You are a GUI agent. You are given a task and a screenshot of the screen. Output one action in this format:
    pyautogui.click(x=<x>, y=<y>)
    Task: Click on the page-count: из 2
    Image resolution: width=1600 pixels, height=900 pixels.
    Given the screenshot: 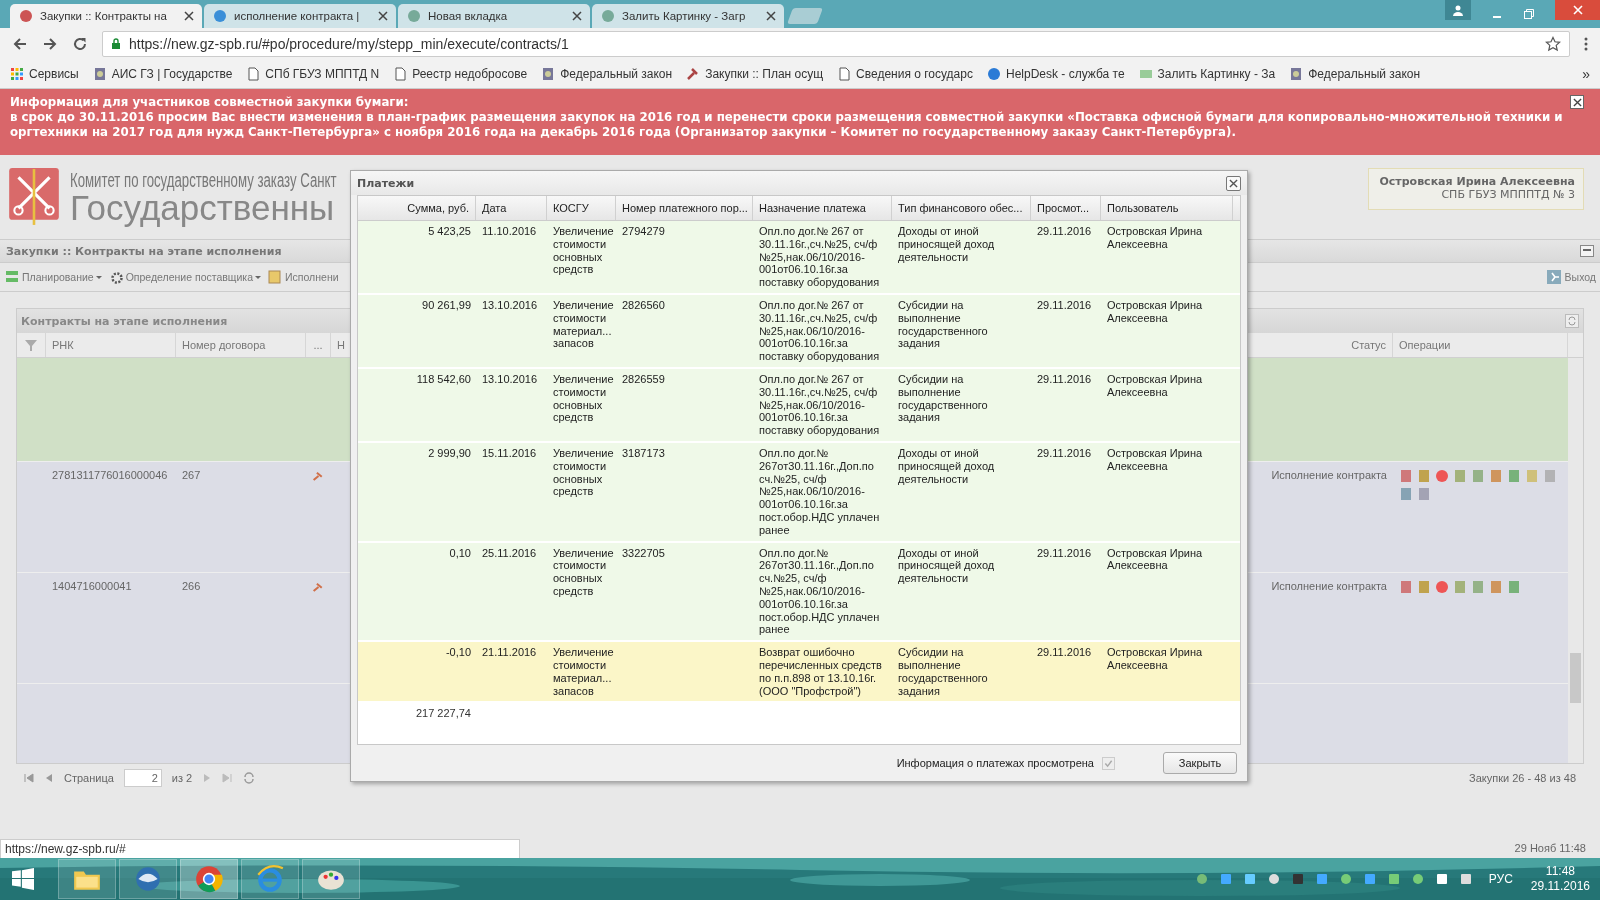 What is the action you would take?
    pyautogui.click(x=182, y=778)
    